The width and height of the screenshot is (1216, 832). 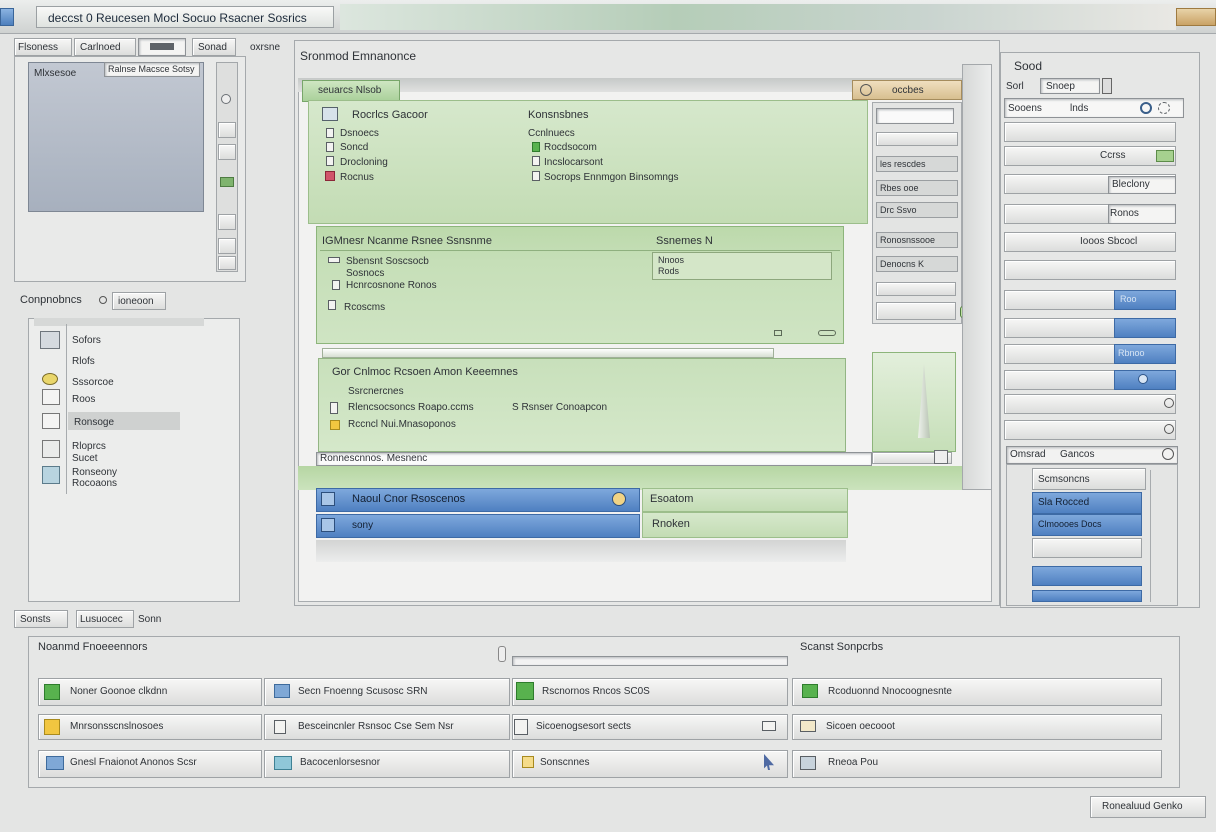 What do you see at coordinates (332, 305) in the screenshot?
I see `rcoscms-icon` at bounding box center [332, 305].